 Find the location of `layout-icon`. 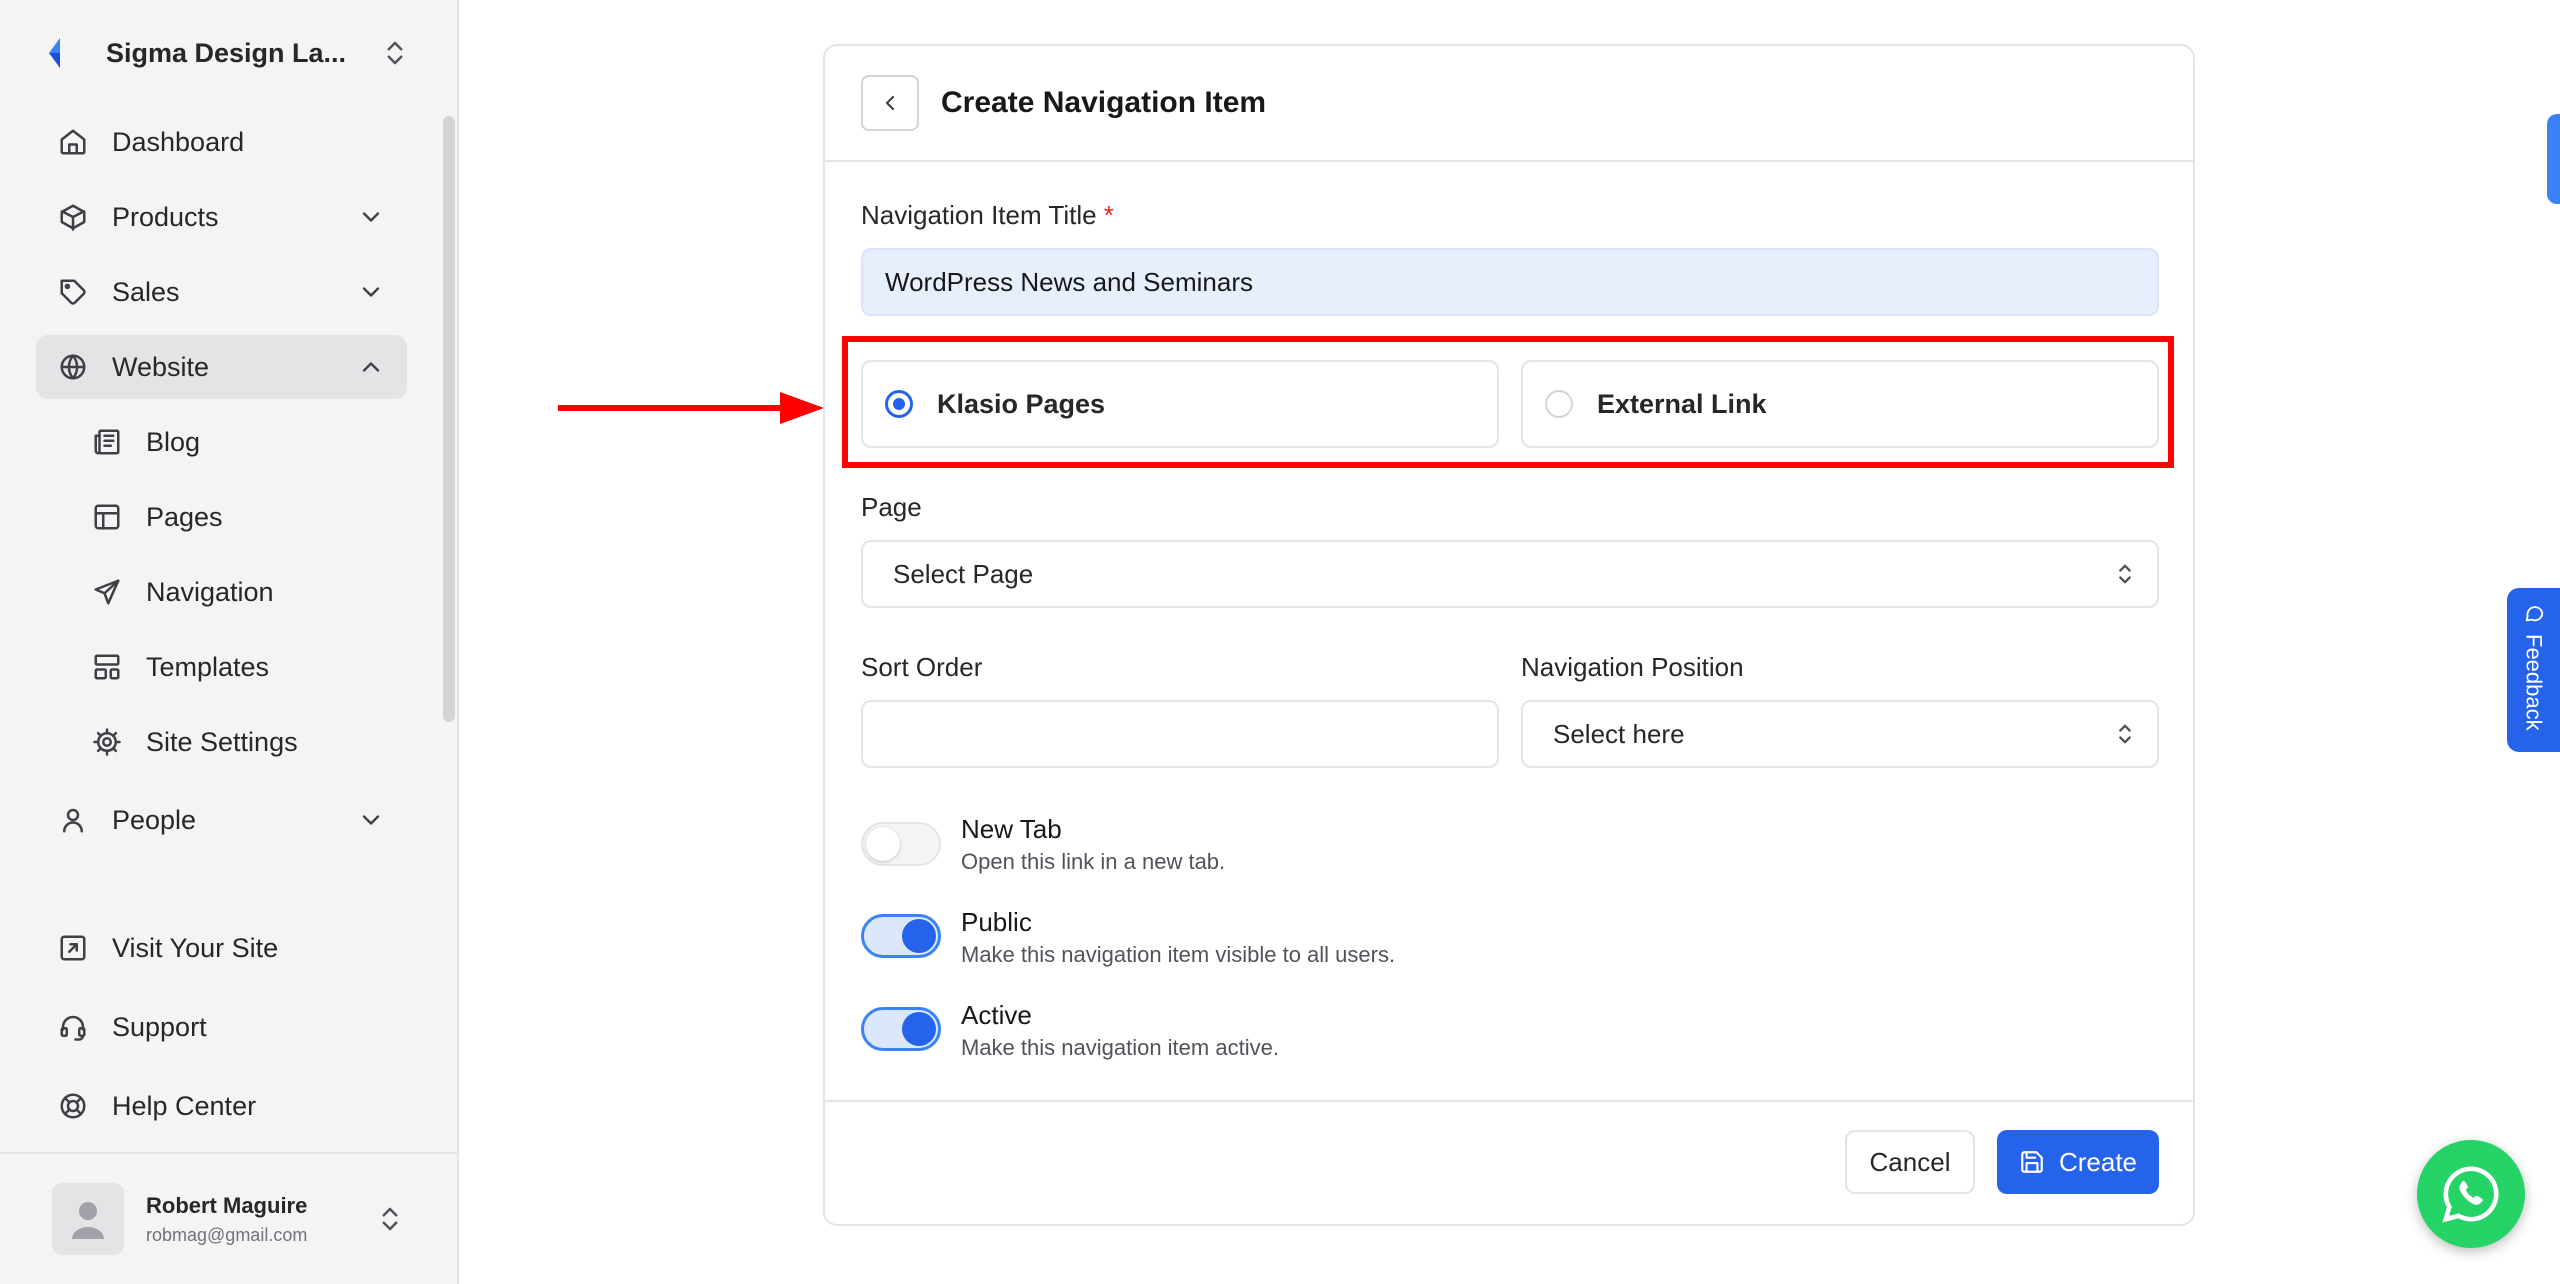

layout-icon is located at coordinates (107, 517).